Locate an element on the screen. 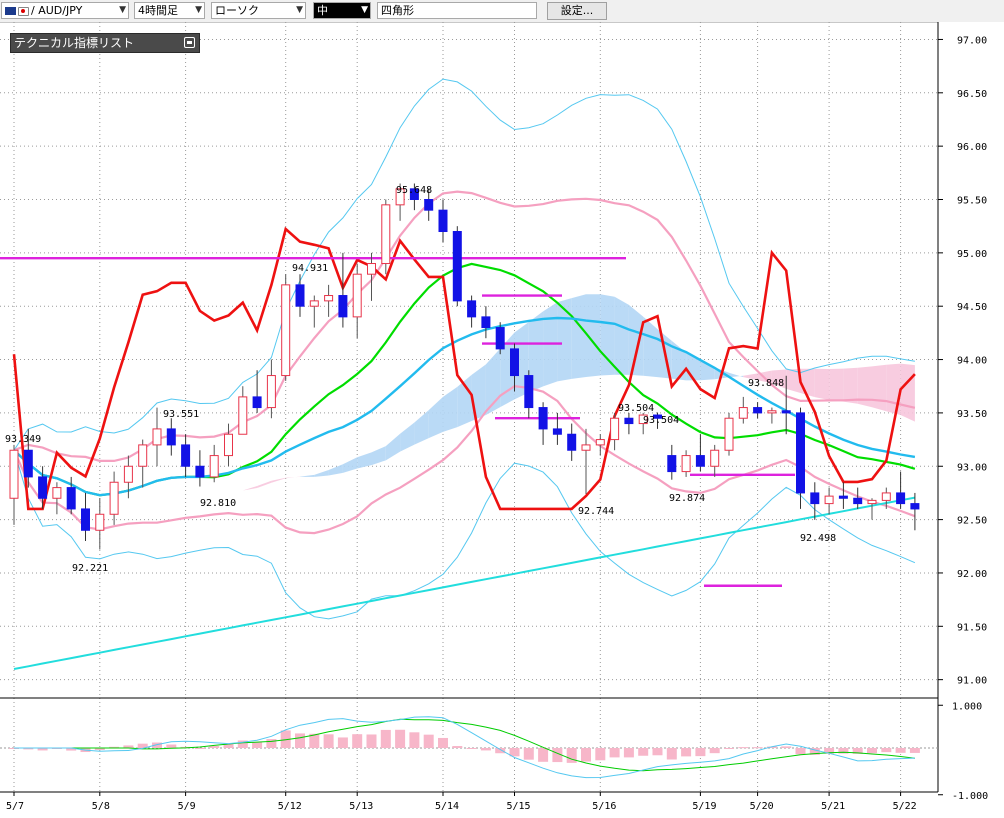  chart-type-select: ローソク ▼ is located at coordinates (258, 10).